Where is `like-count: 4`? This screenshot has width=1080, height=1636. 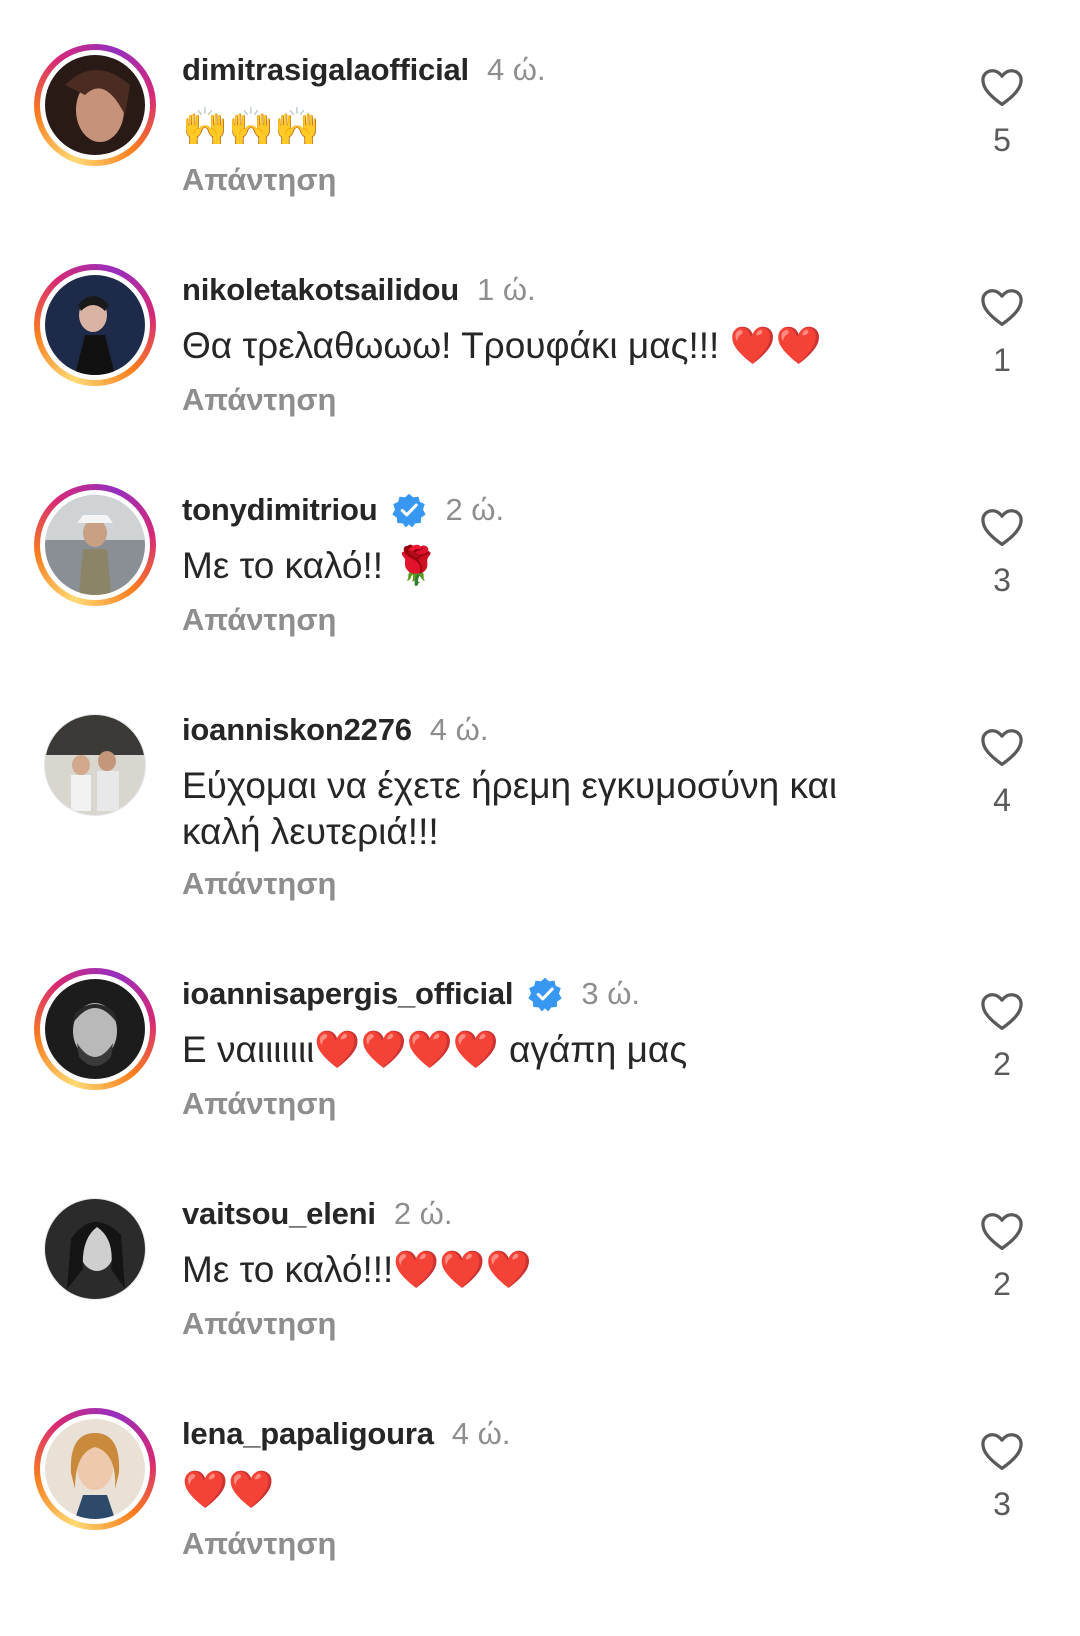
like-count: 4 is located at coordinates (1002, 800).